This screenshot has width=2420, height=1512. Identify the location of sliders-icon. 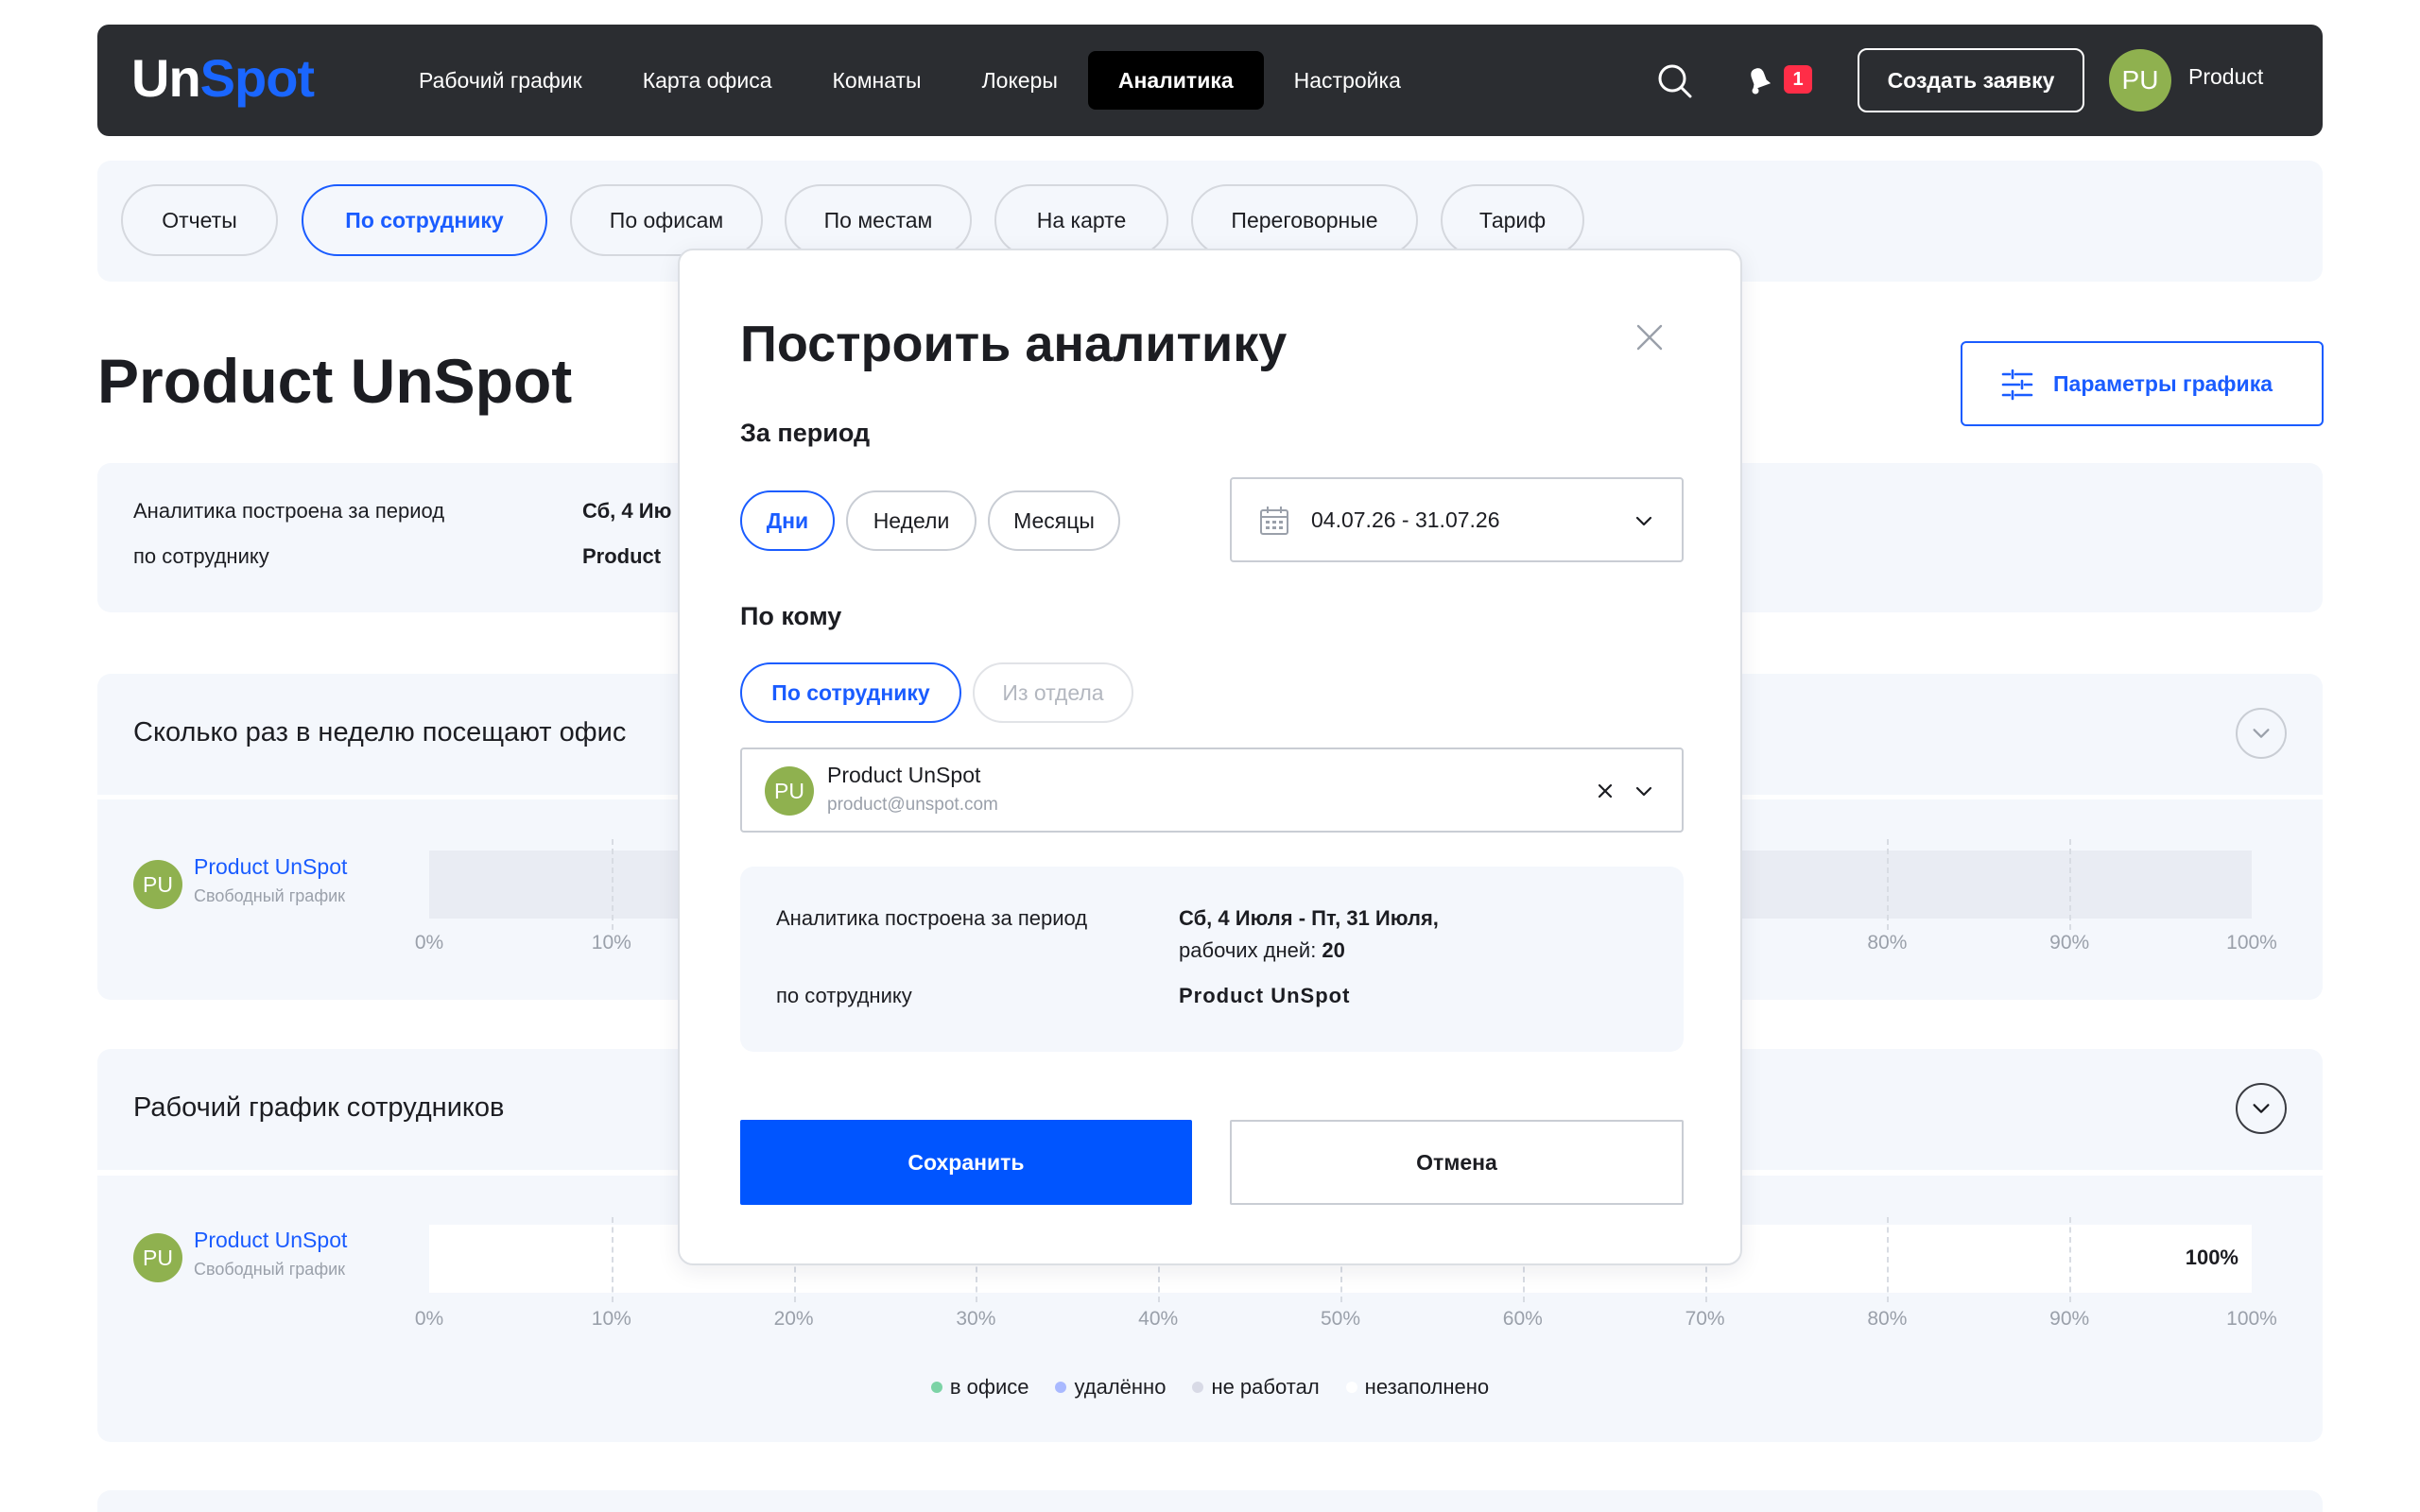
(2017, 385).